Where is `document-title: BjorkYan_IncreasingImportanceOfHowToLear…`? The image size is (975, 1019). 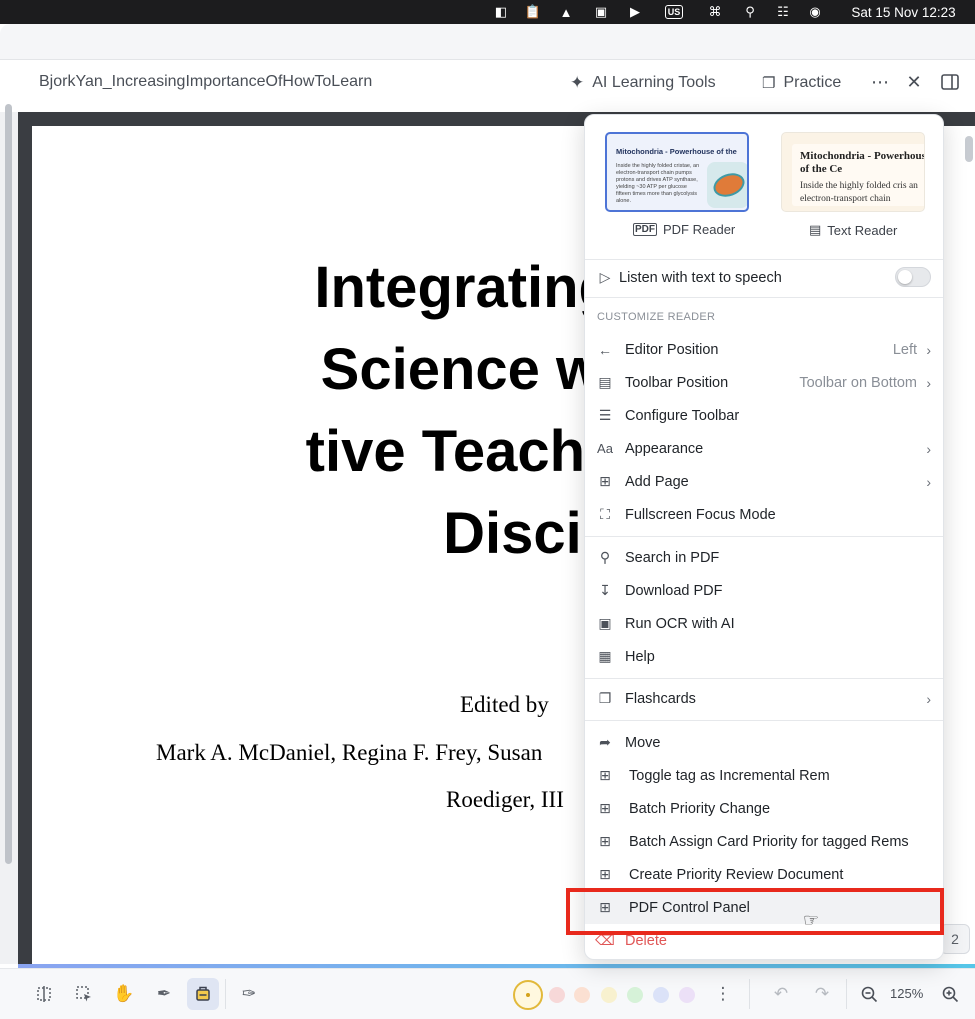
document-title: BjorkYan_IncreasingImportanceOfHowToLear… is located at coordinates (206, 81).